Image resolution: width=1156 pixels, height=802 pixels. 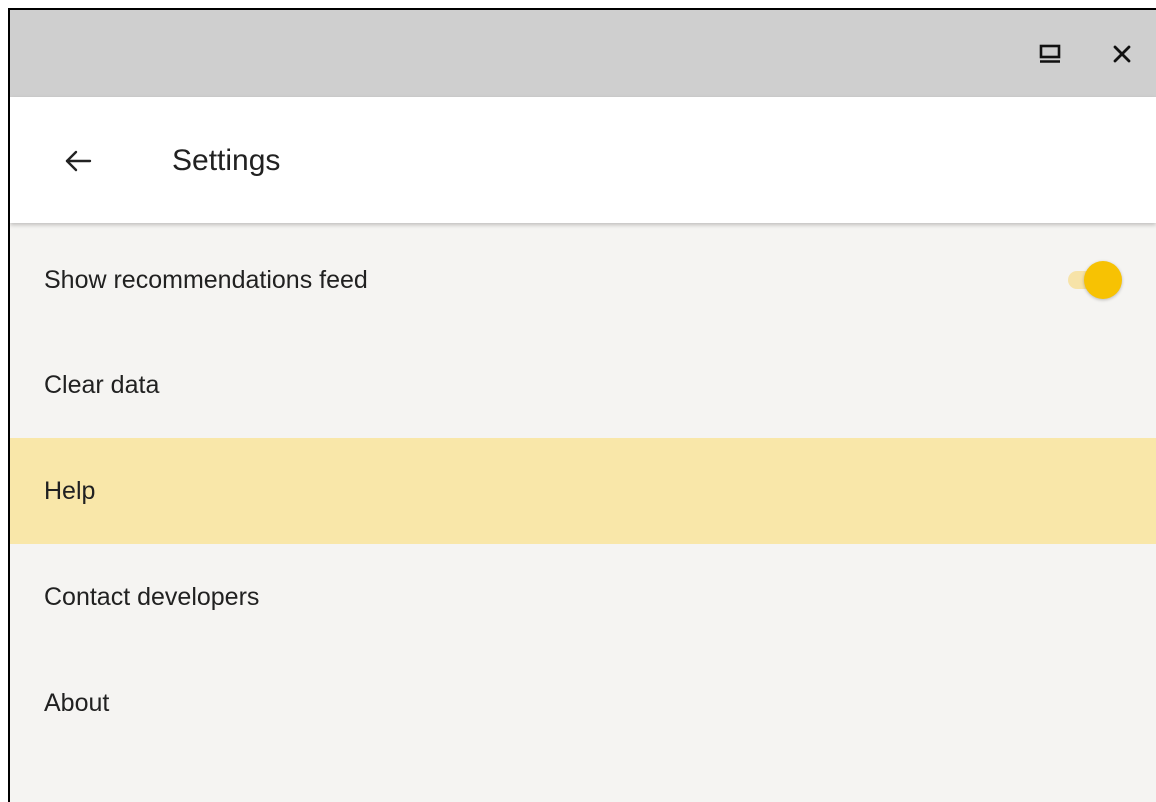 What do you see at coordinates (583, 280) in the screenshot?
I see `setting-show-recommendations-feed: Show recommendations feed` at bounding box center [583, 280].